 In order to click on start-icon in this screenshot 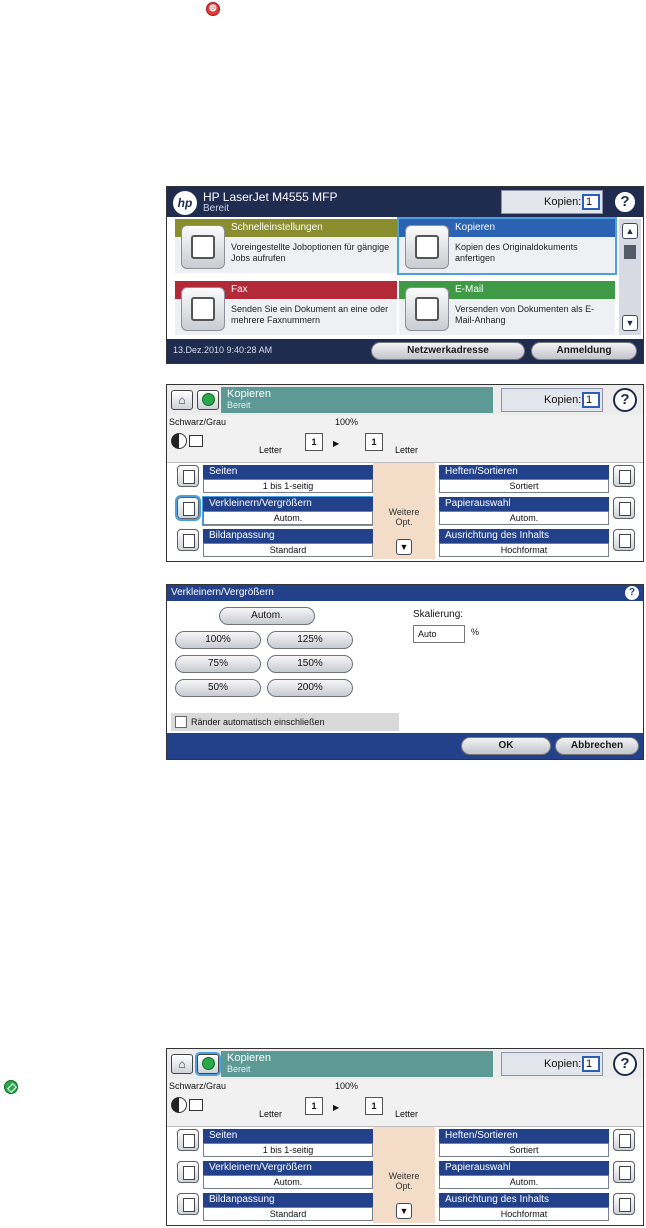, I will do `click(208, 1063)`.